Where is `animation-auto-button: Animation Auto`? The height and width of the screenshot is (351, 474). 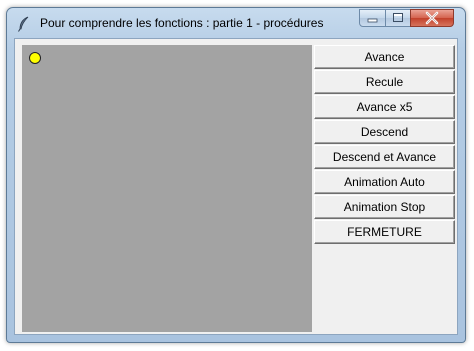 animation-auto-button: Animation Auto is located at coordinates (384, 182).